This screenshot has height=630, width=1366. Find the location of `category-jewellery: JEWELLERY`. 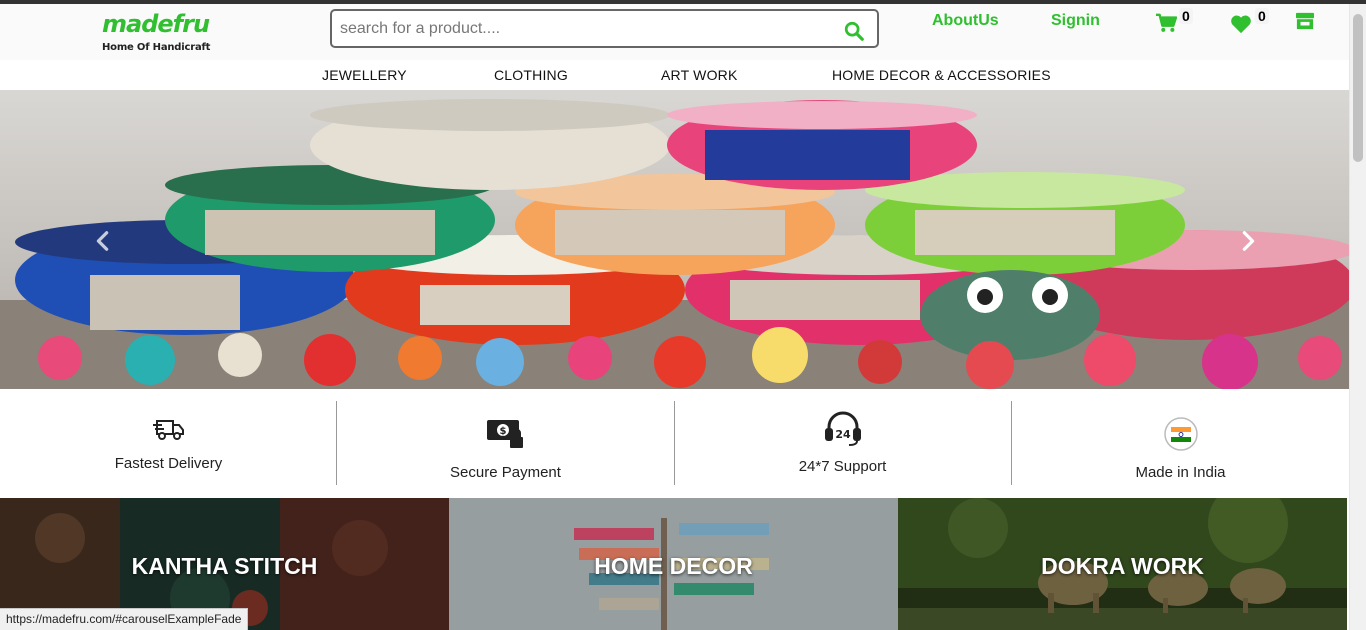

category-jewellery: JEWELLERY is located at coordinates (364, 75).